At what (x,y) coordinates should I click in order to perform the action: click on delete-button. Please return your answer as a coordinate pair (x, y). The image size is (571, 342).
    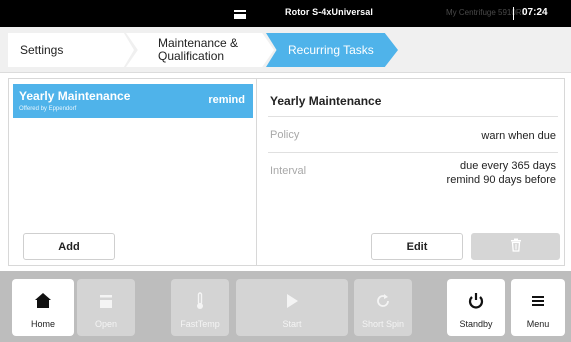
    Looking at the image, I should click on (515, 246).